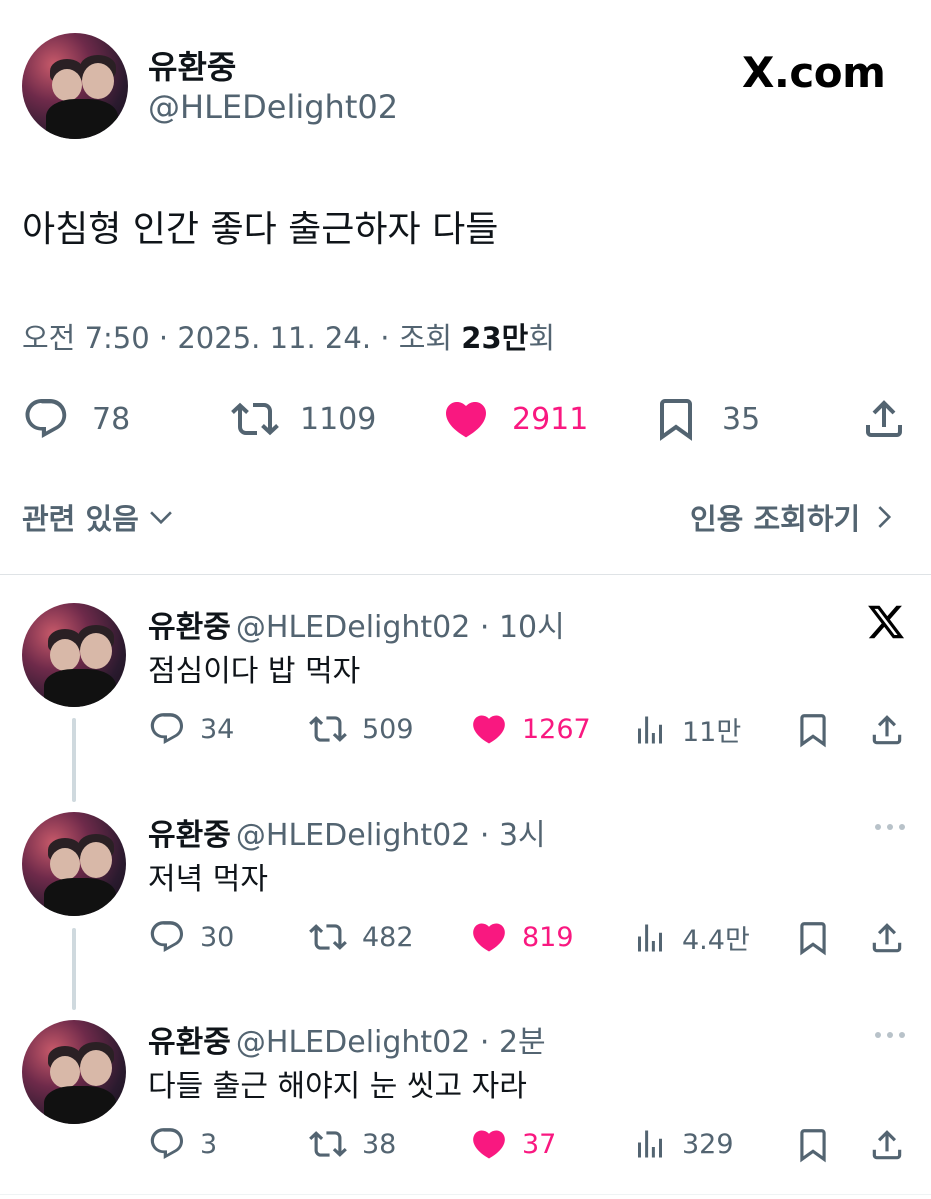 This screenshot has width=931, height=1199. I want to click on view-quotes-link: 인용 조회하기, so click(794, 517).